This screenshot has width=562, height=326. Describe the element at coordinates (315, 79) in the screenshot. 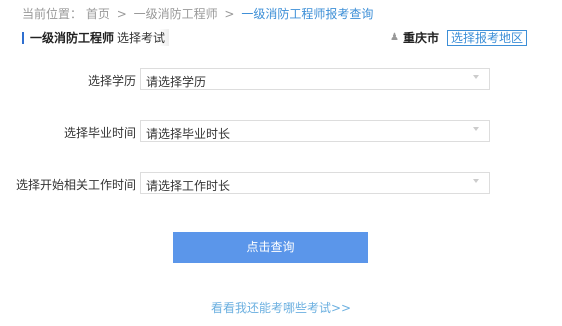

I see `education-select: 请选择学历` at that location.